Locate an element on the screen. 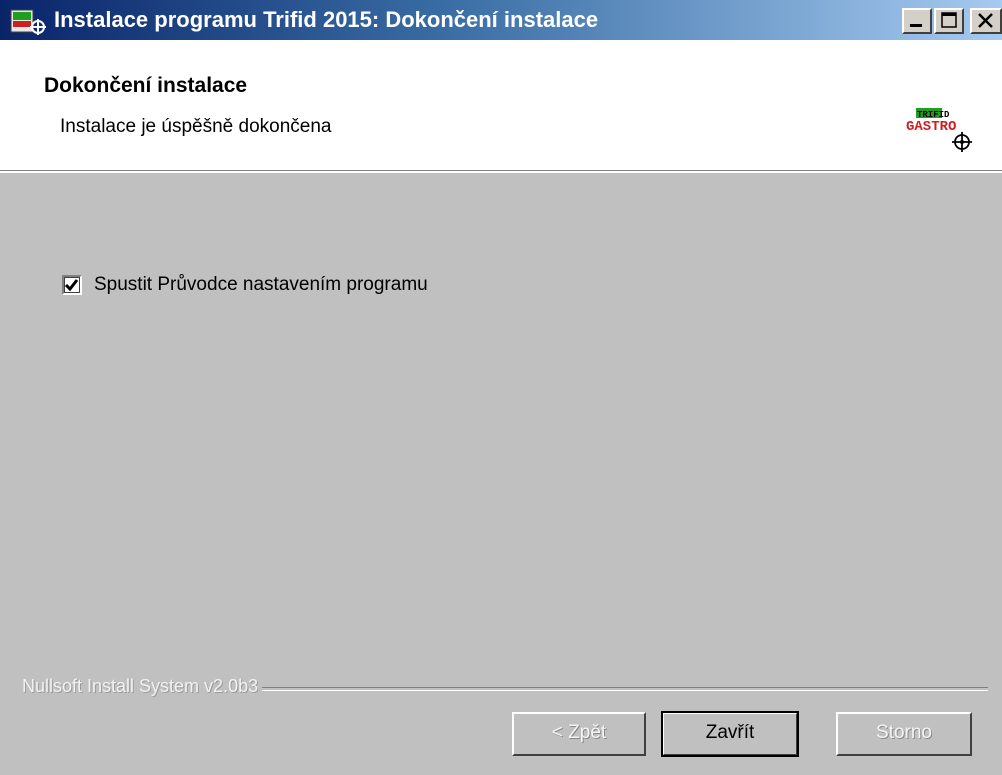 The width and height of the screenshot is (1002, 775). crosshair-icon is located at coordinates (962, 142).